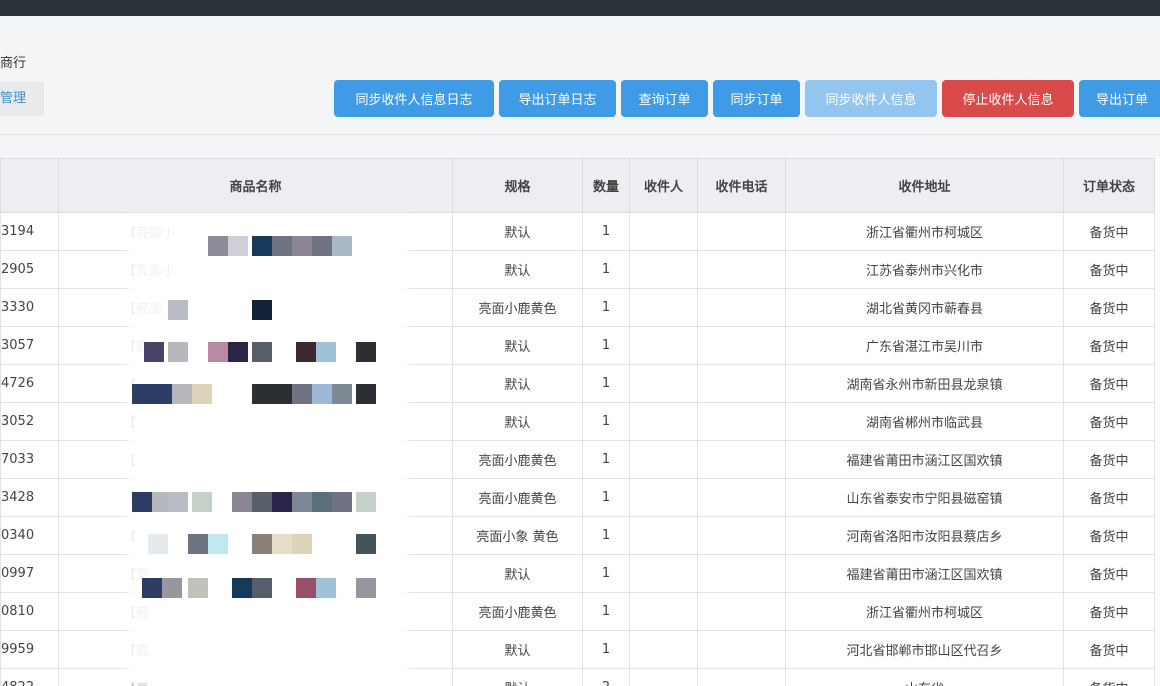 This screenshot has width=1160, height=686. I want to click on cell-address: 湖南省郴州市临武县, so click(924, 421).